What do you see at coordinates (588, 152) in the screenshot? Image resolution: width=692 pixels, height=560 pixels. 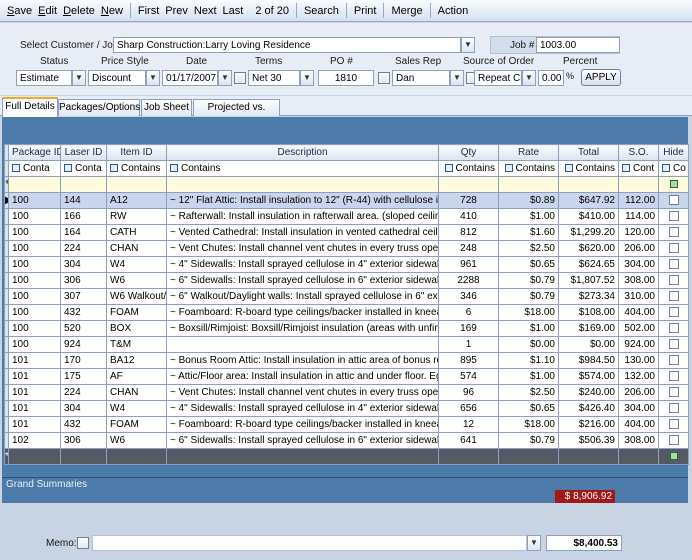 I see `col-header-total: Total` at bounding box center [588, 152].